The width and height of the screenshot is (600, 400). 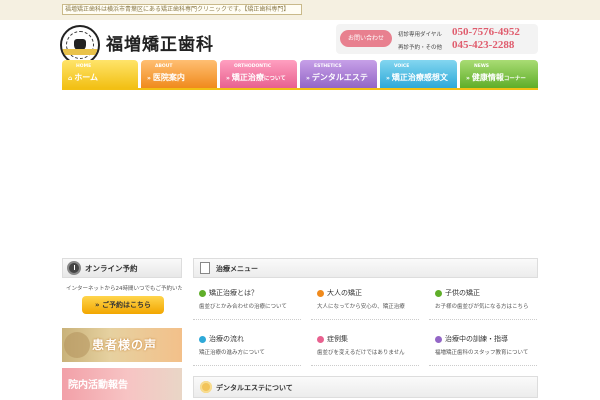 I want to click on revisit-phone: 045-423-2288, so click(x=483, y=45).